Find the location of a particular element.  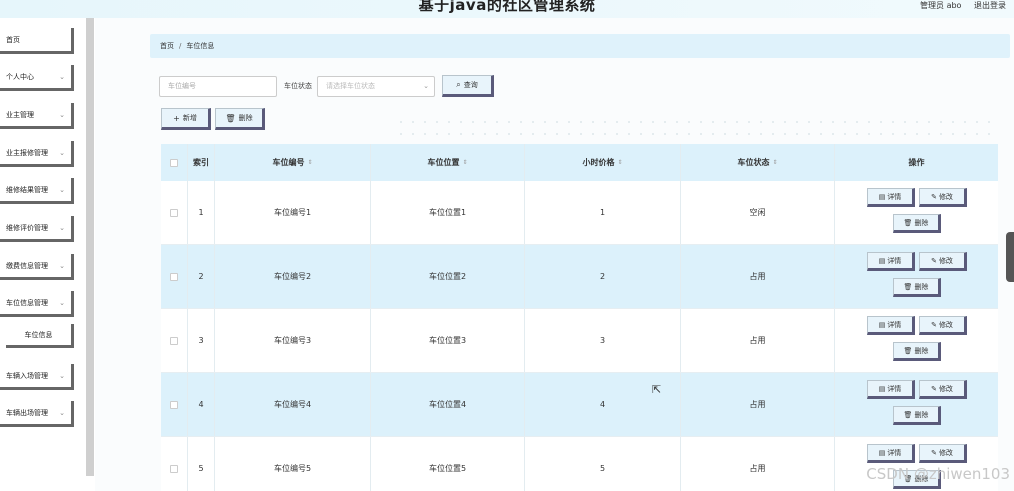

select-all-checkbox is located at coordinates (174, 162).